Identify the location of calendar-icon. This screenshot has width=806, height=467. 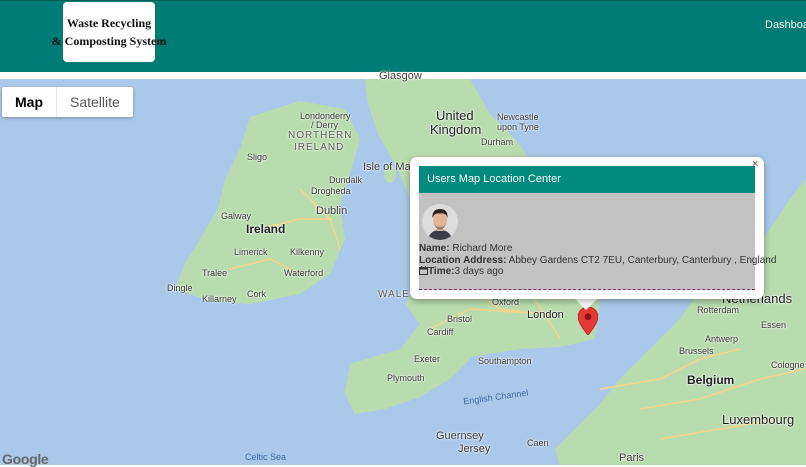
(423, 272).